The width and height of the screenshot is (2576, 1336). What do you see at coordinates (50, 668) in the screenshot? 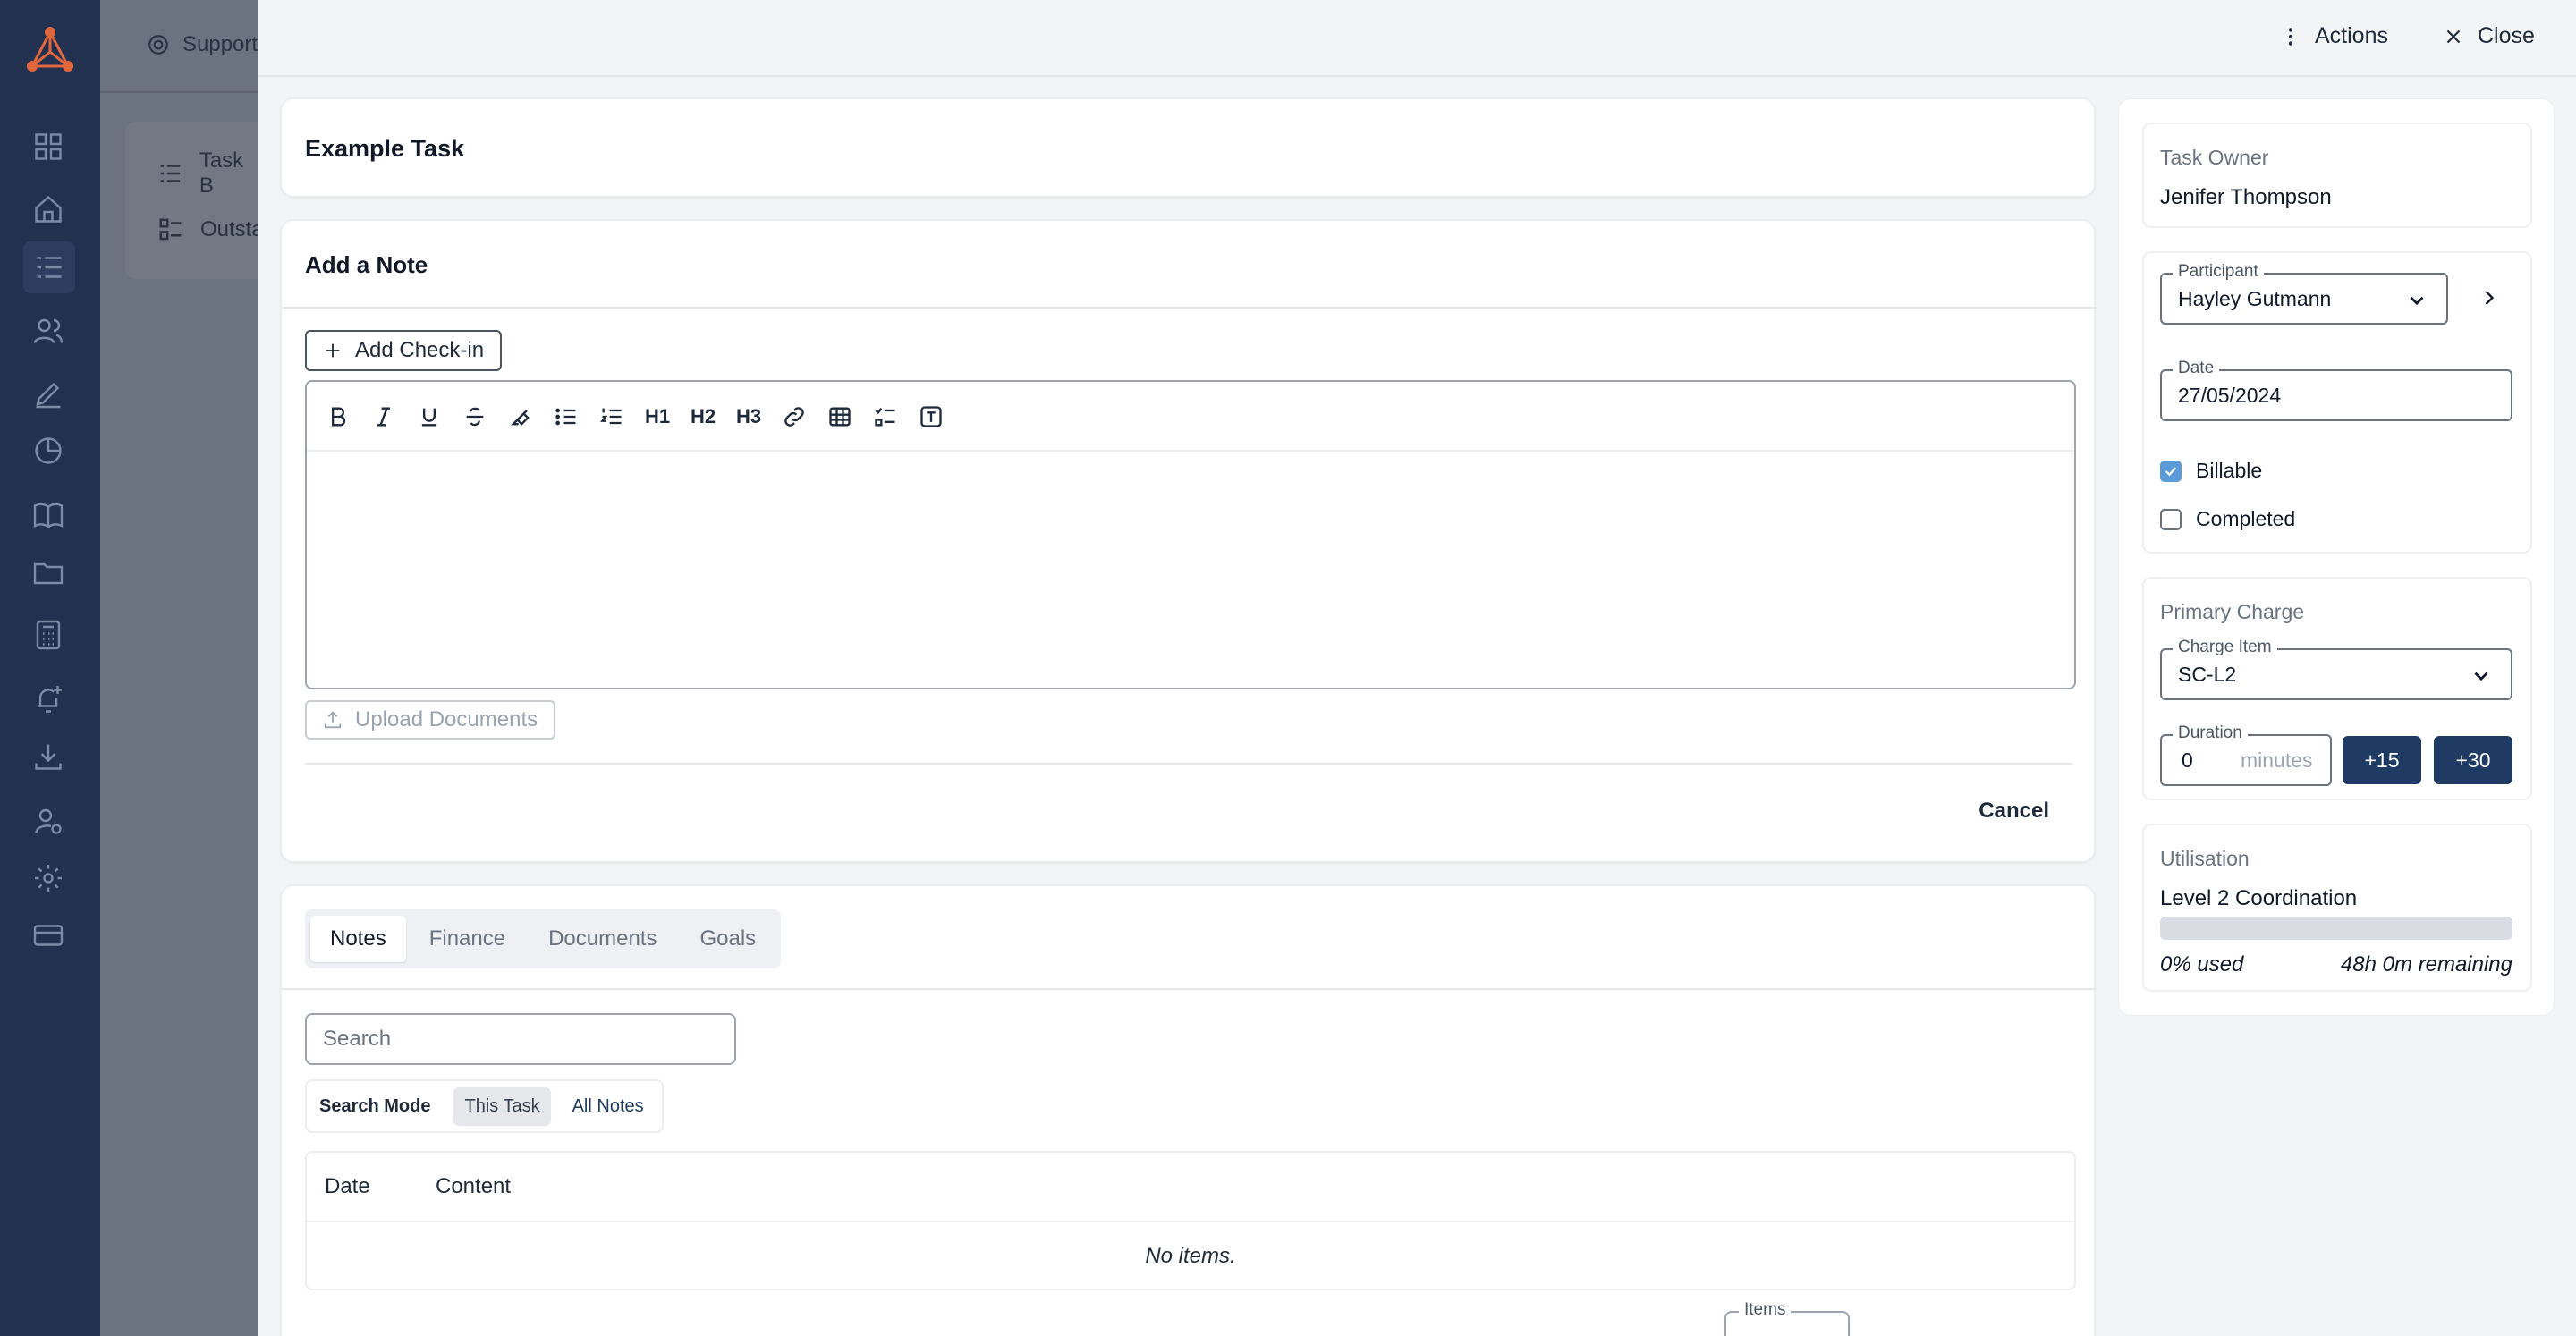
I see `app-sidebar` at bounding box center [50, 668].